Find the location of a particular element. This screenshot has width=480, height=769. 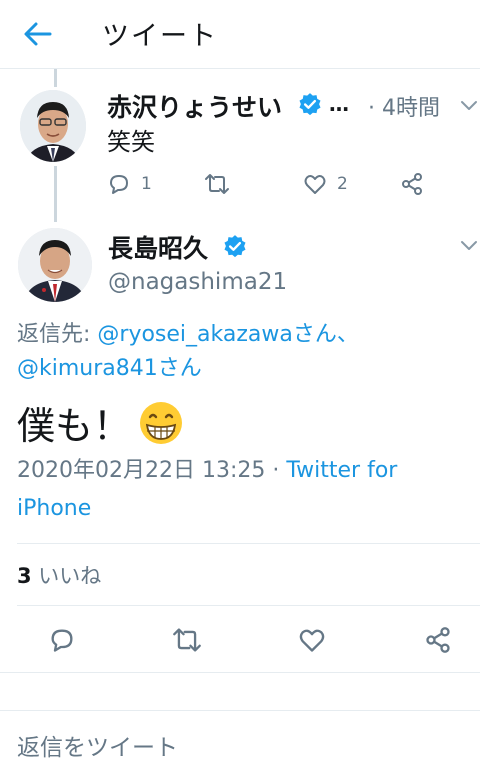

likes-count: 3 is located at coordinates (24, 576).